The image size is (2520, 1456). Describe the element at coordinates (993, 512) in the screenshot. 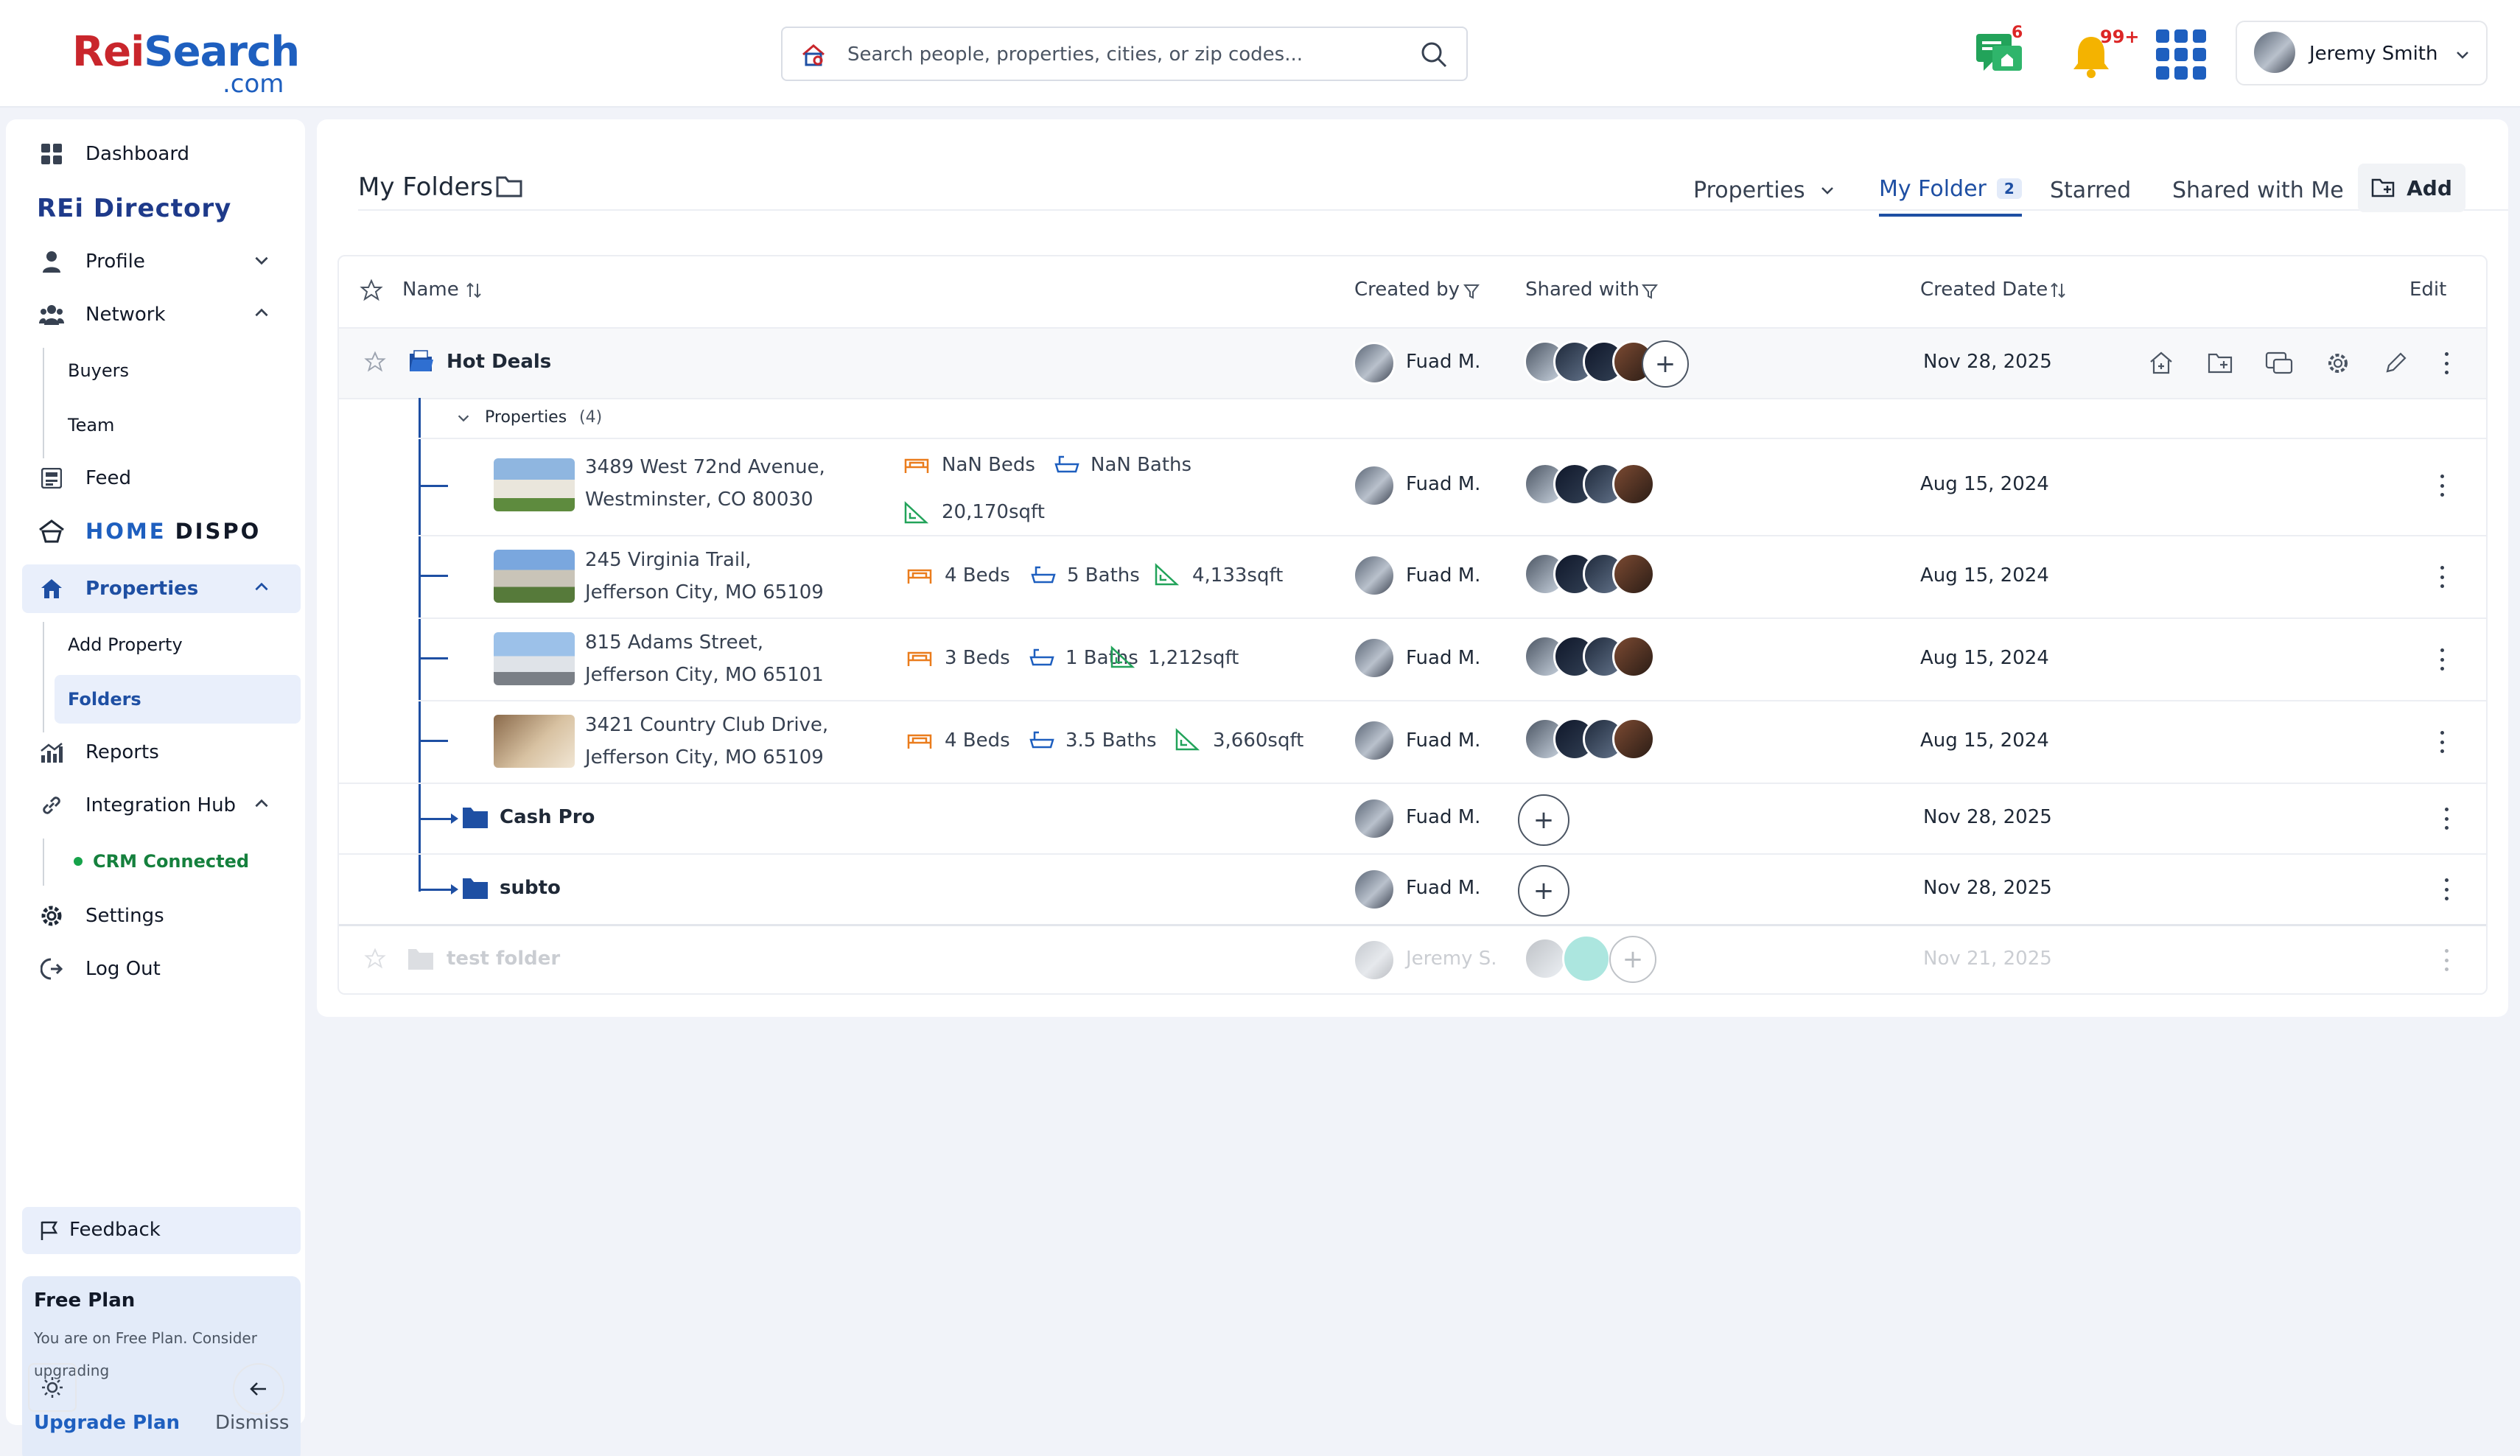

I see `property-sqft: 20,170sqft` at that location.